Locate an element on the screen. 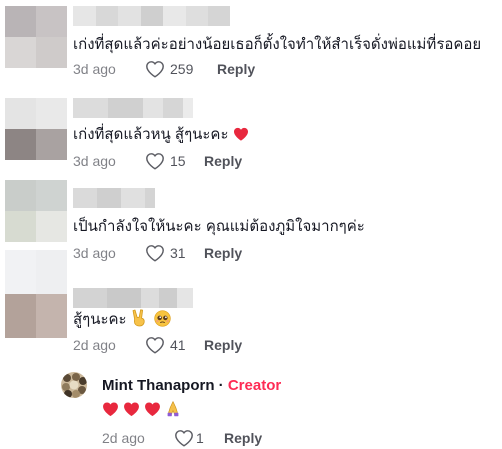 Image resolution: width=502 pixels, height=449 pixels. victory-hand-emoji is located at coordinates (139, 321).